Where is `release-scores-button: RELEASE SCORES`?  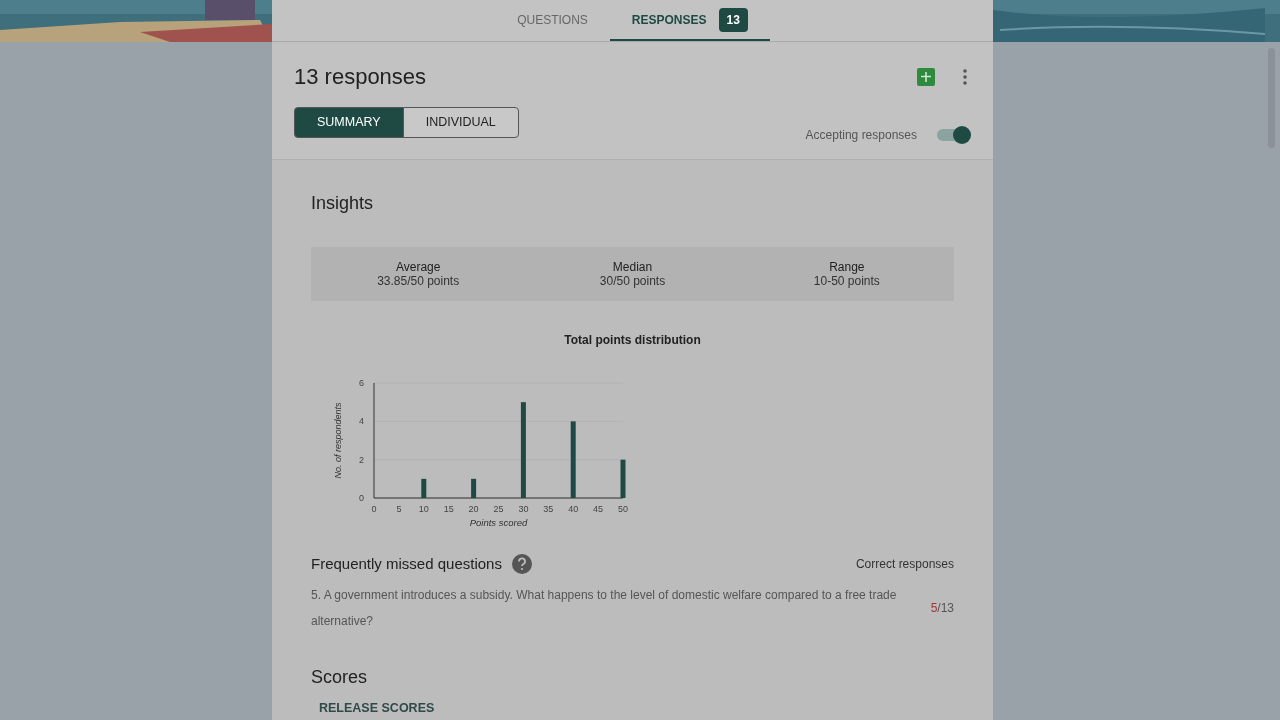
release-scores-button: RELEASE SCORES is located at coordinates (377, 708).